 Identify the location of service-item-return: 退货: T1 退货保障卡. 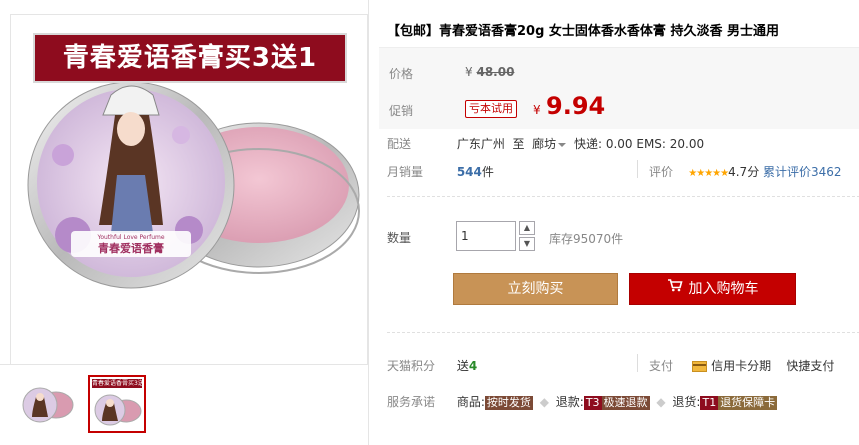
(725, 402).